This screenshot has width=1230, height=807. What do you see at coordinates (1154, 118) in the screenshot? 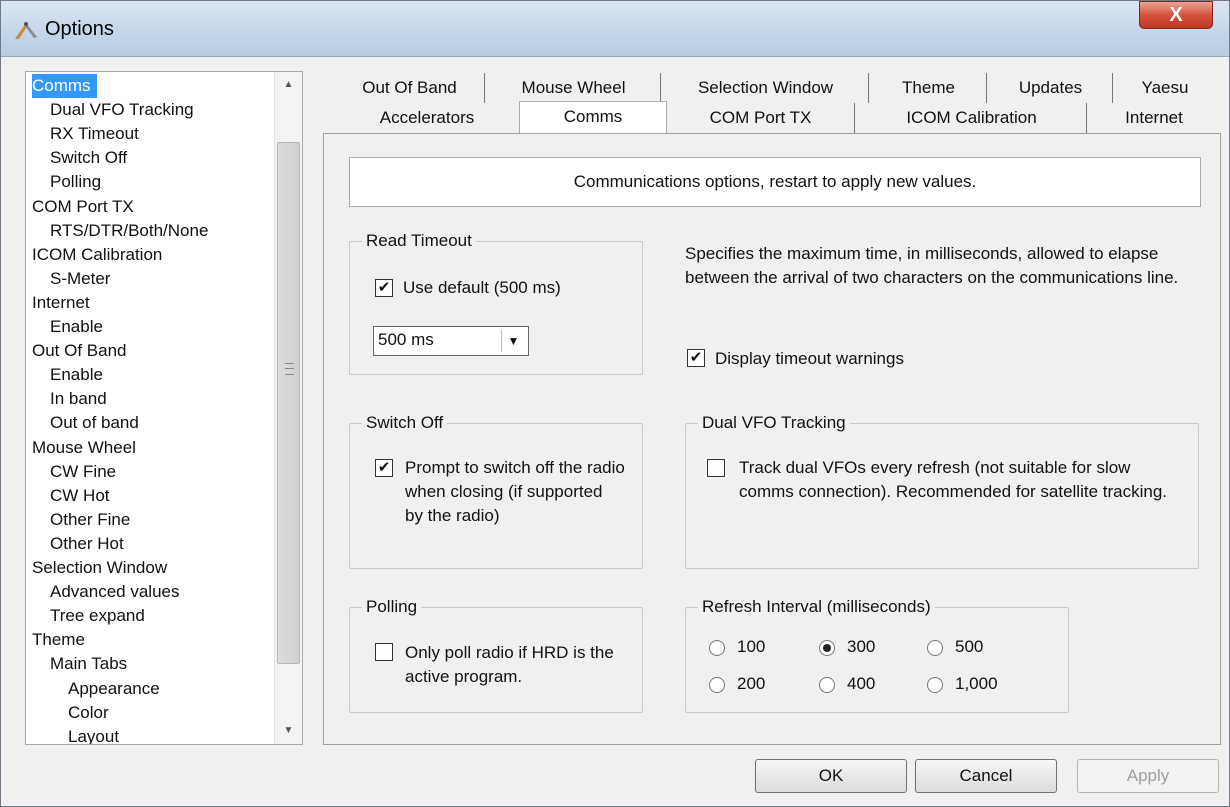
I see `tab-internet: Internet` at bounding box center [1154, 118].